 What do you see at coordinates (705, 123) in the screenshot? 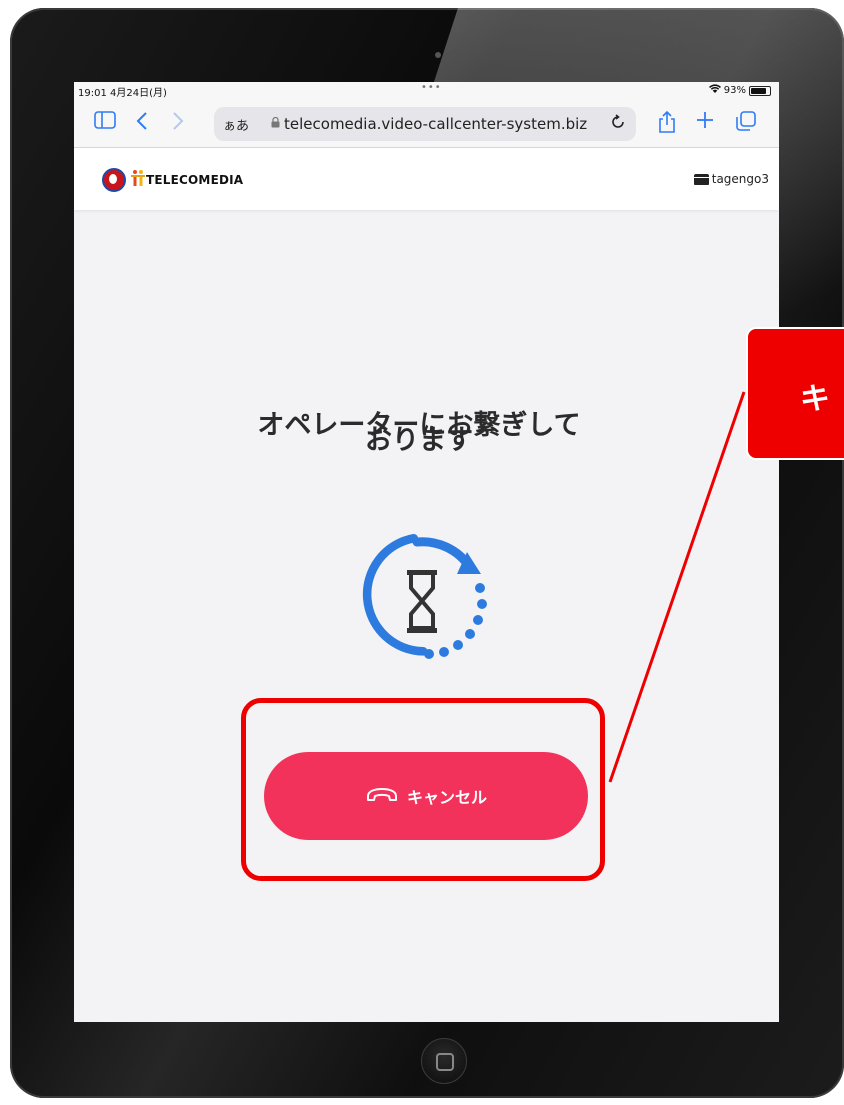
I see `new-tab-icon` at bounding box center [705, 123].